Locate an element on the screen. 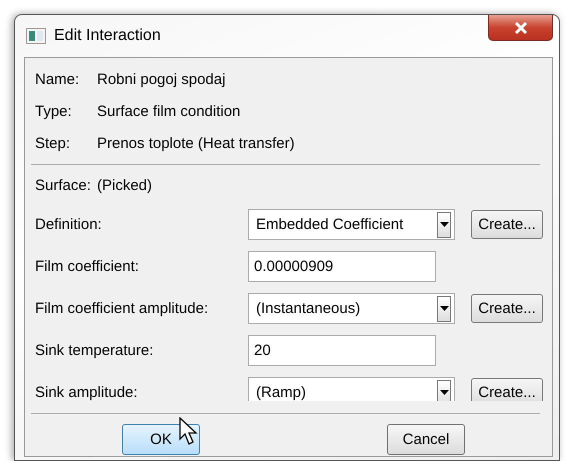 This screenshot has width=566, height=461. field-value: (Picked) is located at coordinates (124, 185).